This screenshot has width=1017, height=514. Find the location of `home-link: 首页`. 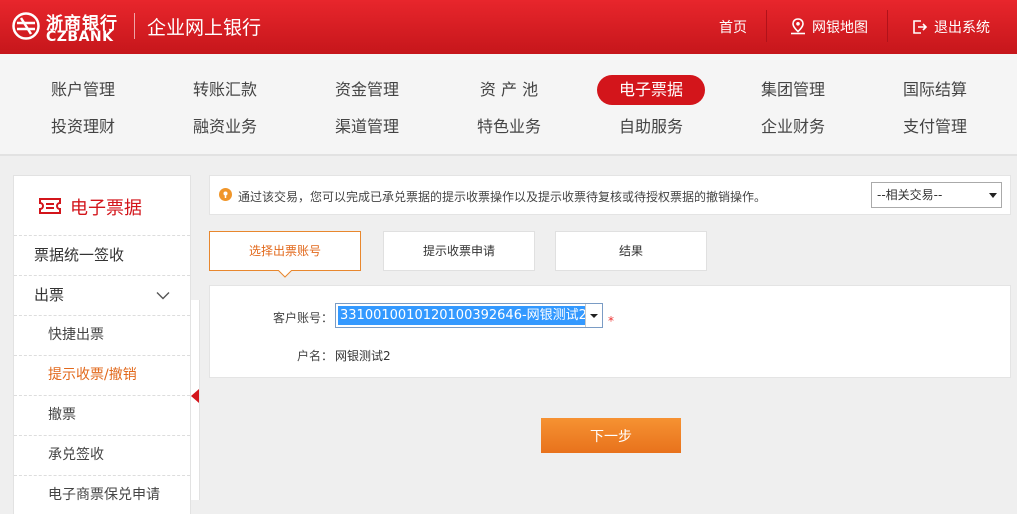

home-link: 首页 is located at coordinates (733, 27).